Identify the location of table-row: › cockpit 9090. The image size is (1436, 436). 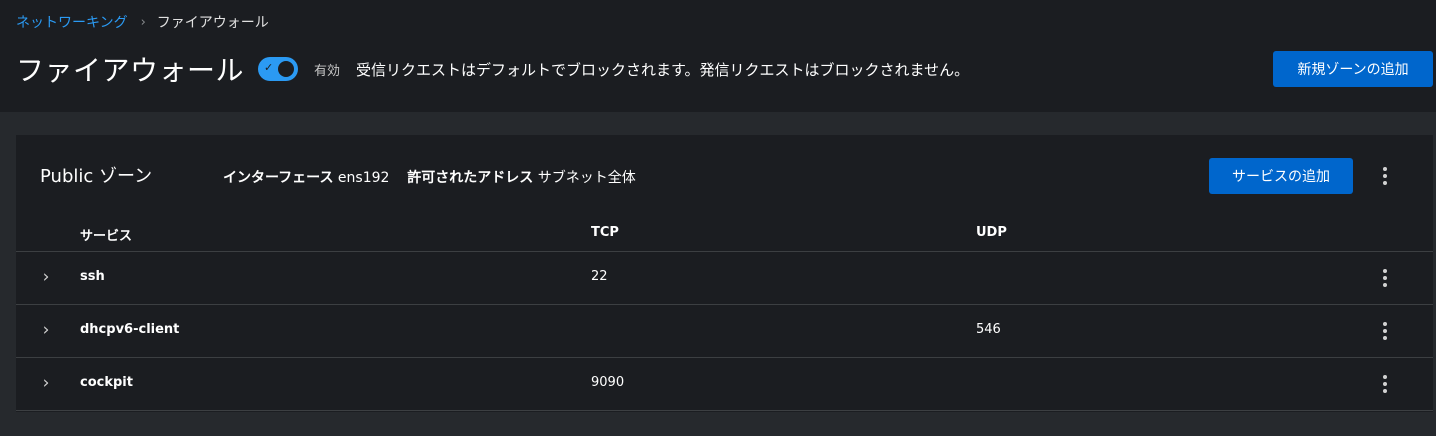
(724, 384).